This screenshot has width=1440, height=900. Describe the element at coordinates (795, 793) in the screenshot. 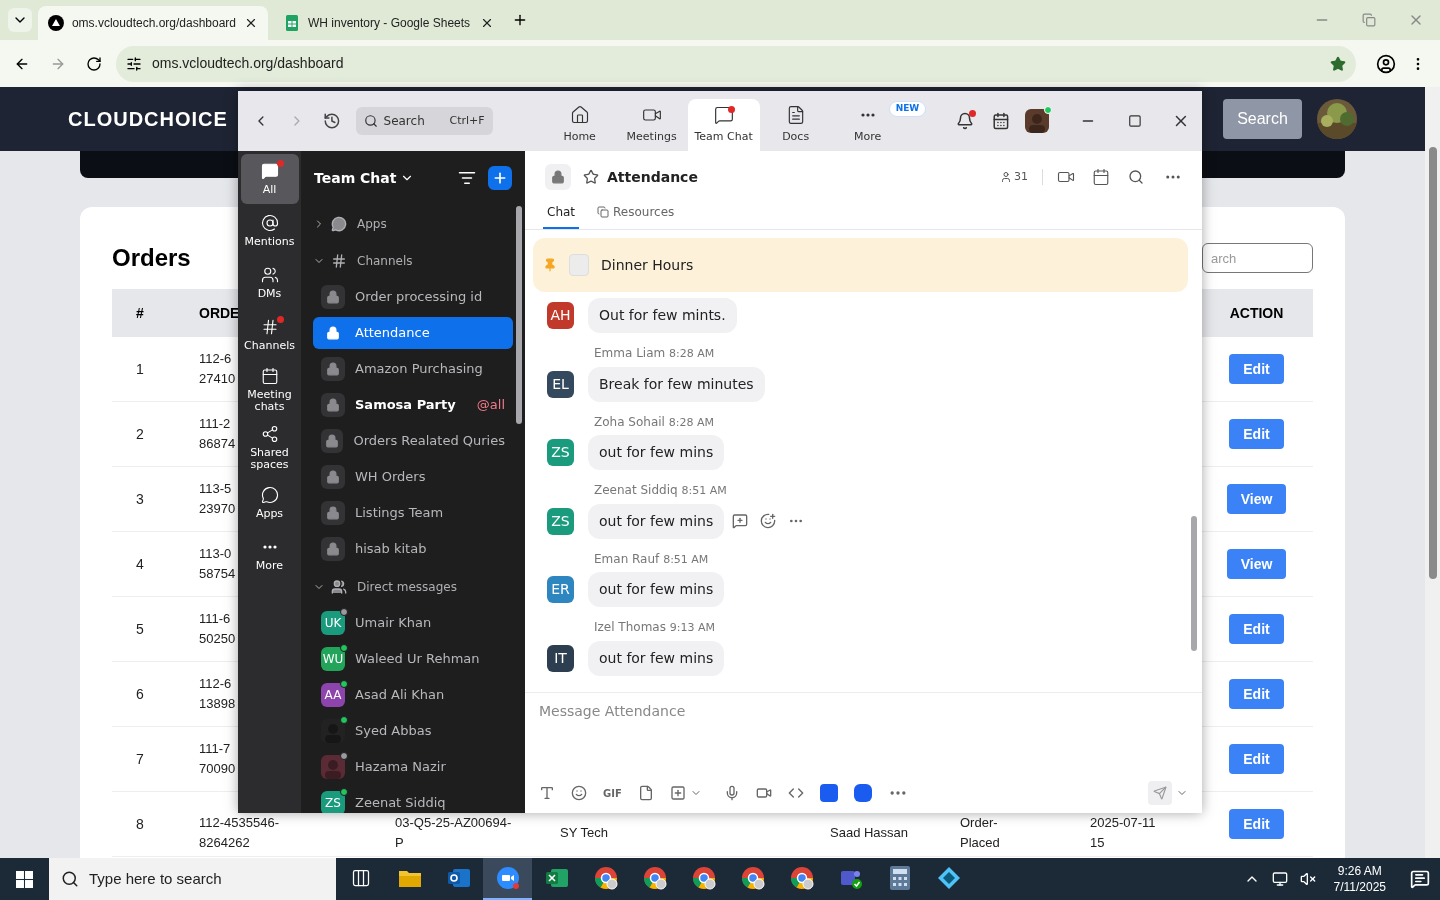

I see `code-icon` at that location.